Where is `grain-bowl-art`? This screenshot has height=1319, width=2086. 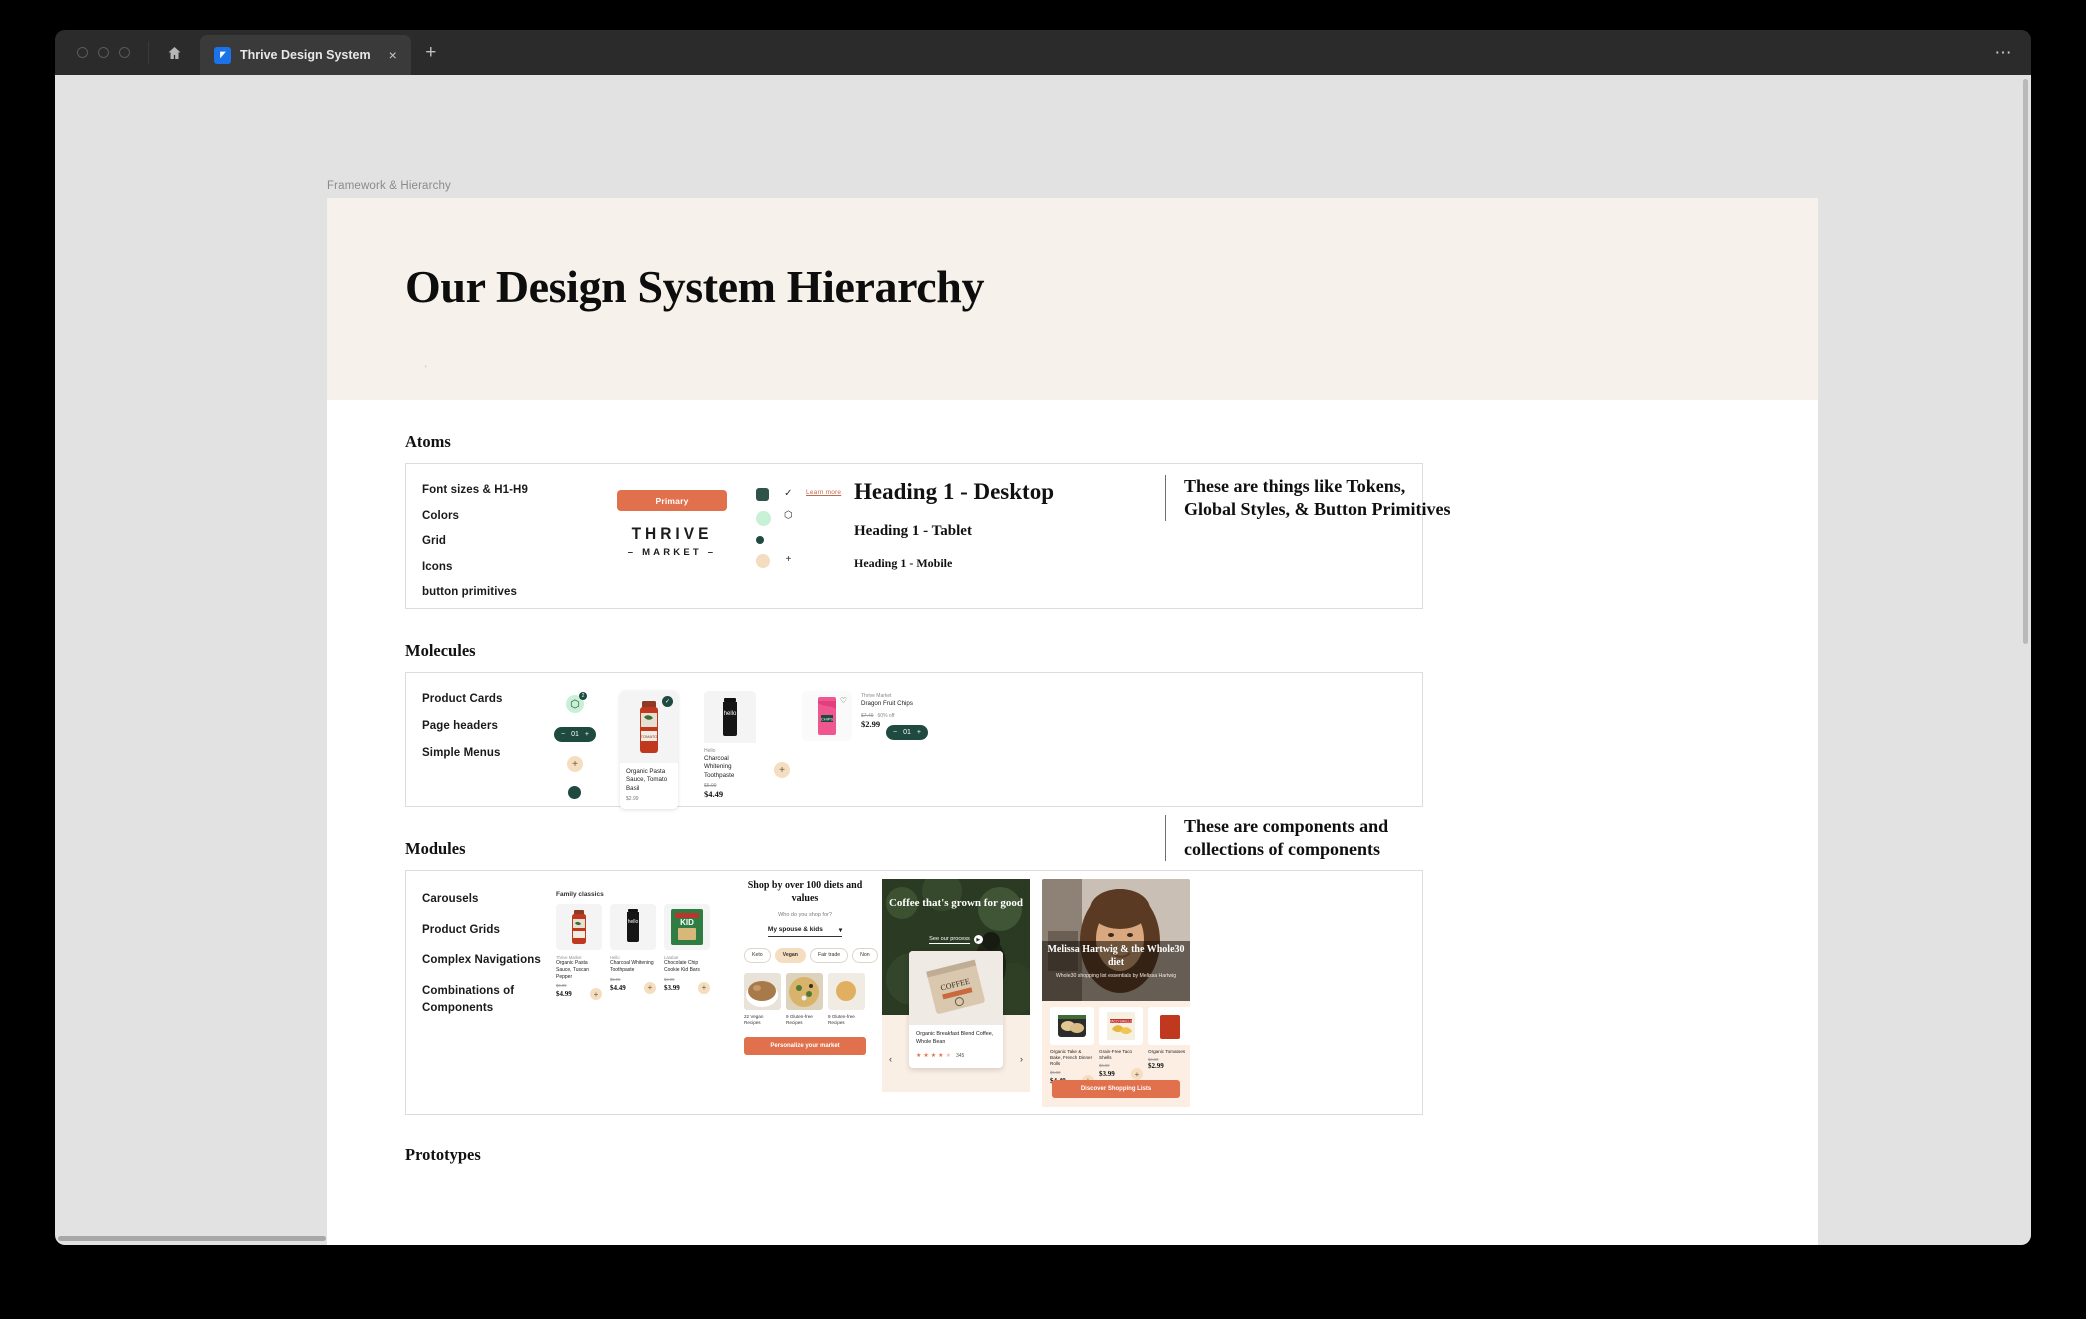 grain-bowl-art is located at coordinates (762, 991).